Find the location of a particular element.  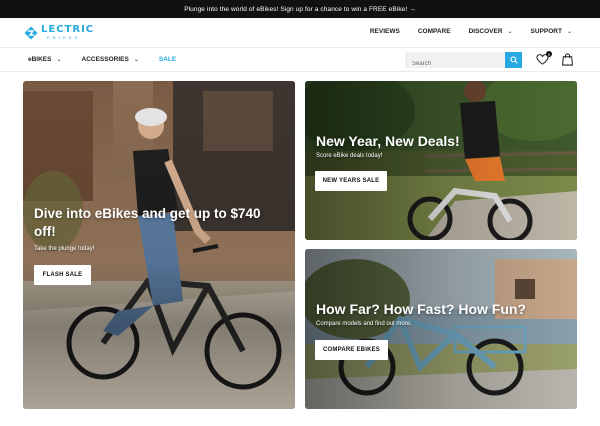

nav-compare-label: COMPARE is located at coordinates (434, 31).